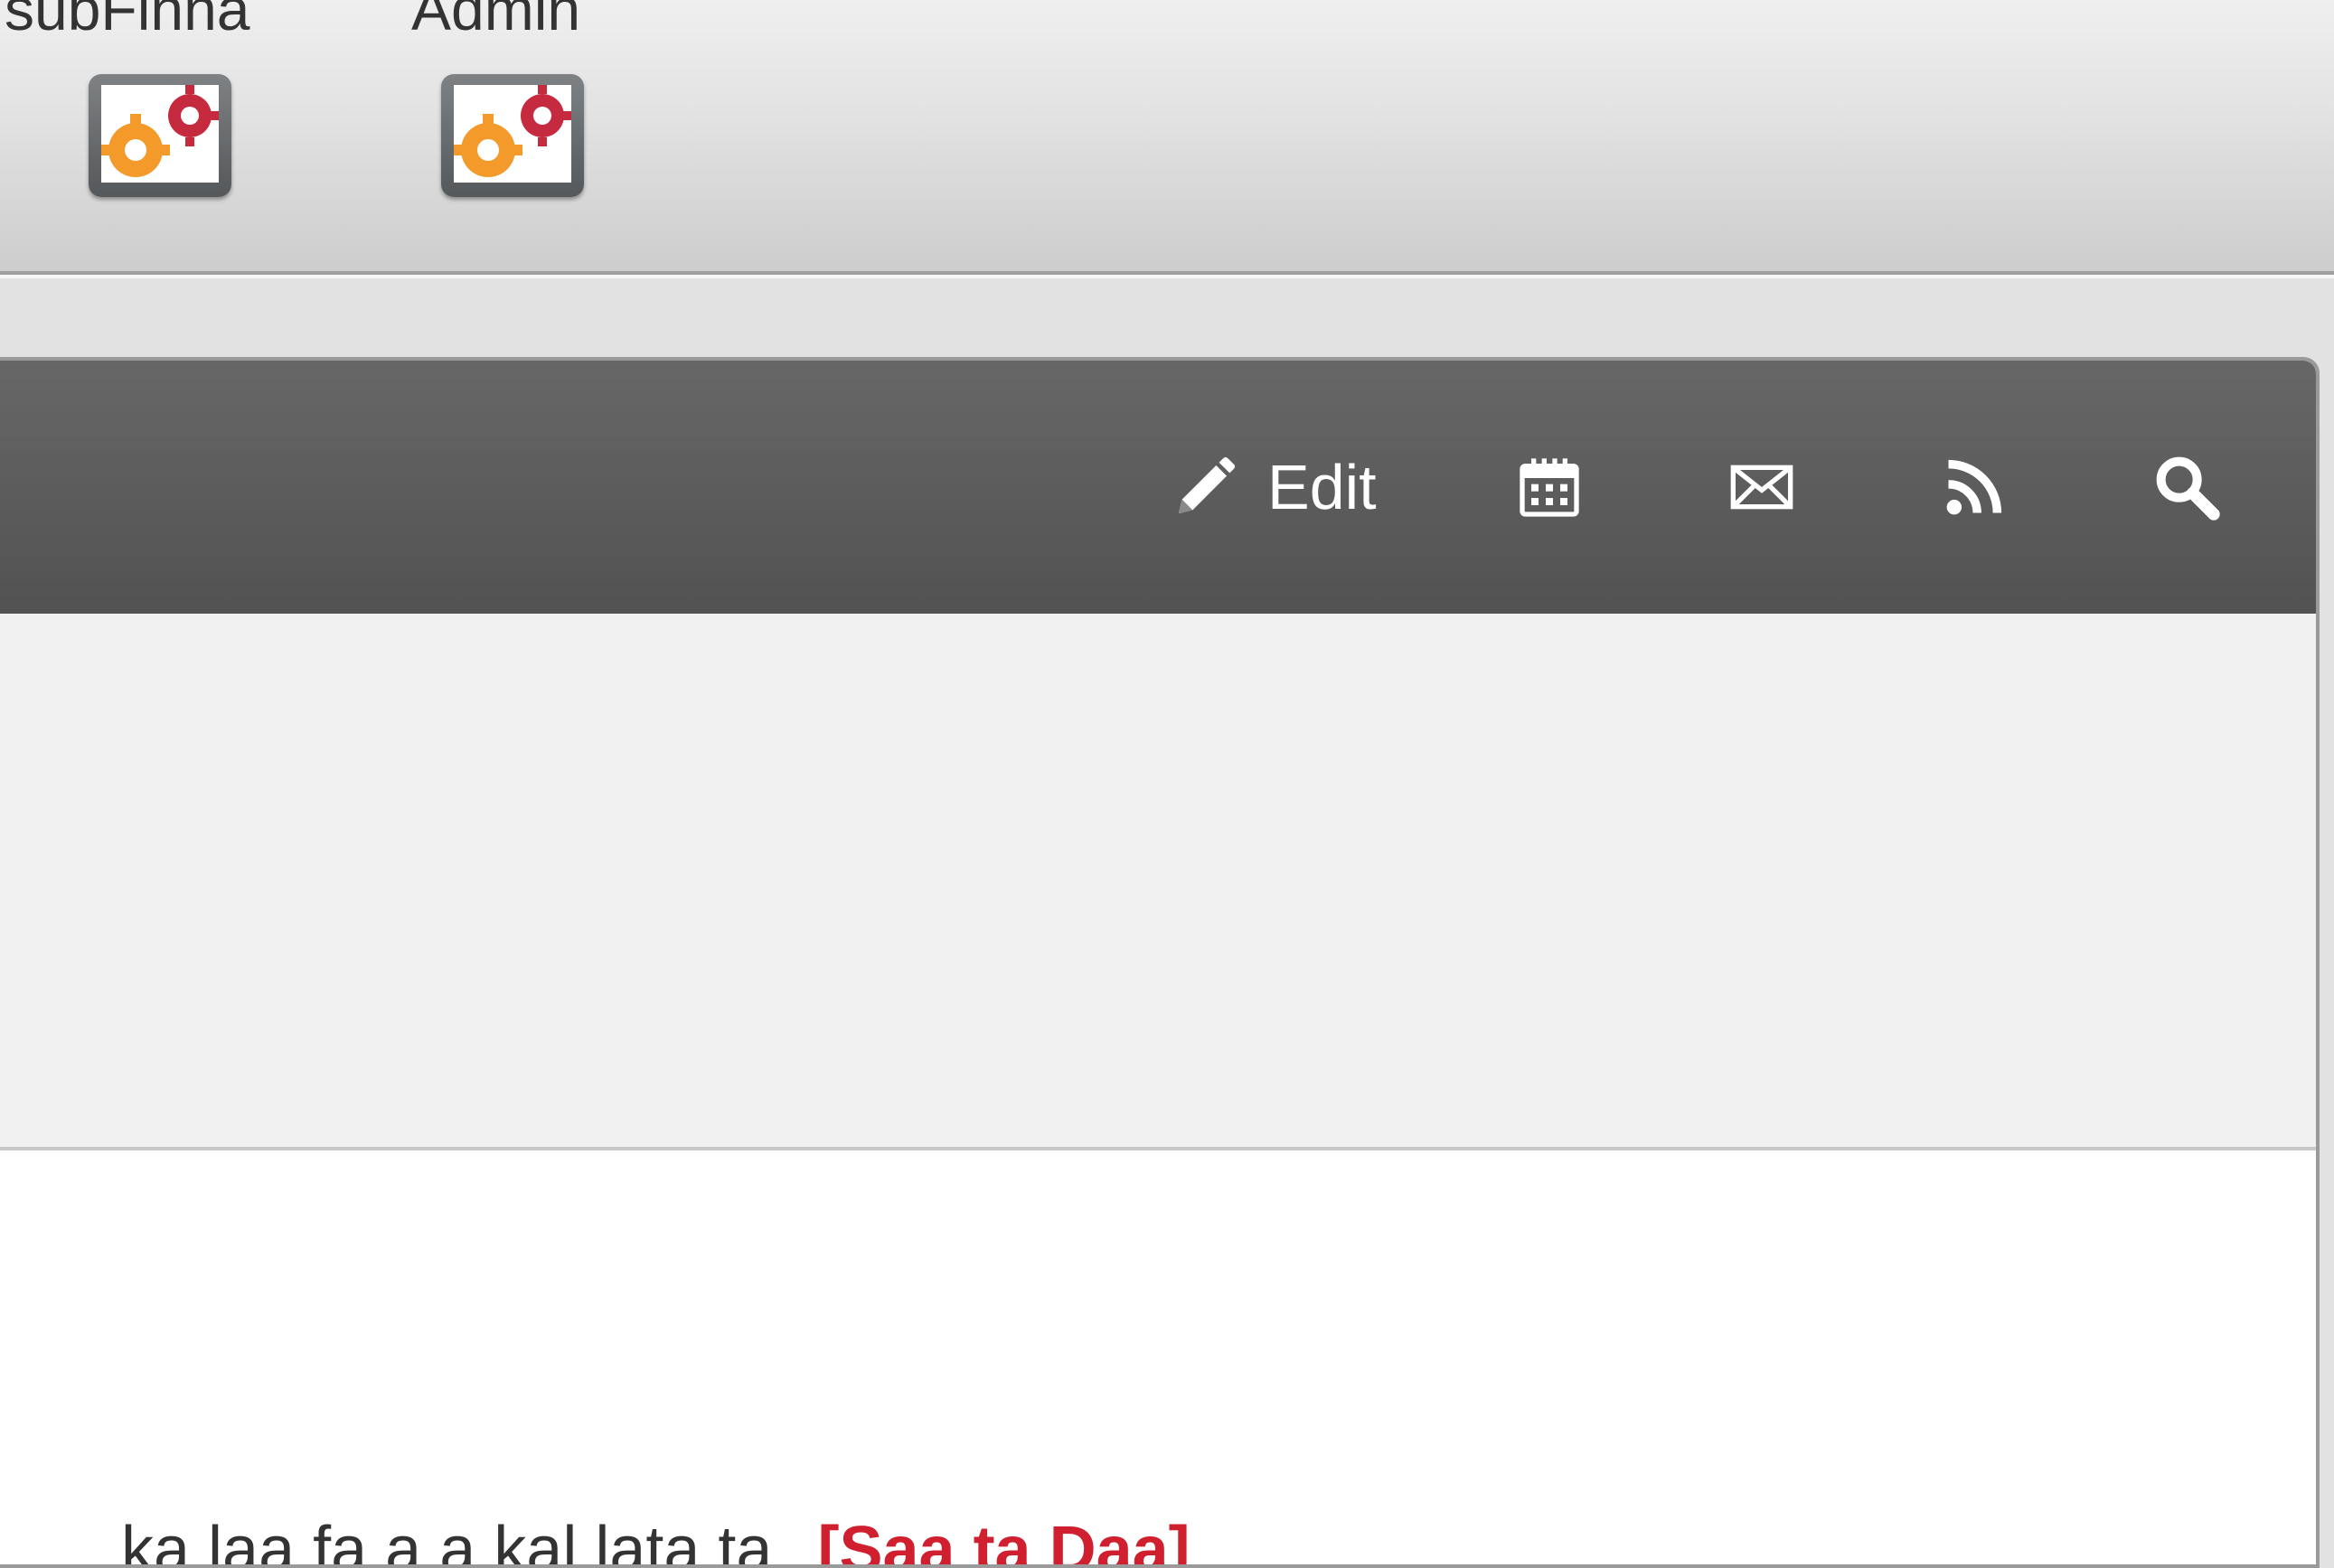  I want to click on app-icon-subfinna, so click(160, 135).